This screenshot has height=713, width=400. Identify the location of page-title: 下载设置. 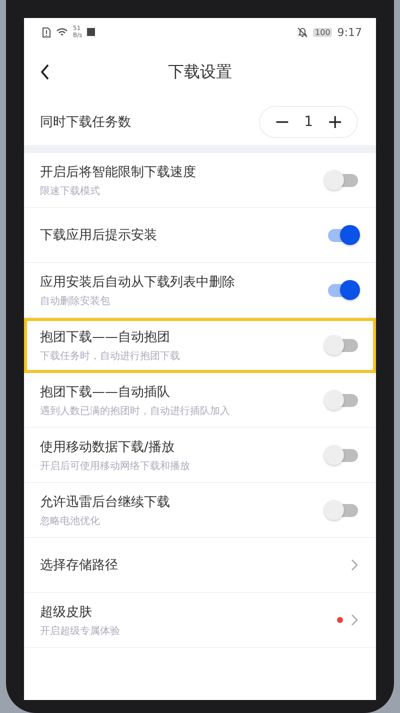
(200, 71).